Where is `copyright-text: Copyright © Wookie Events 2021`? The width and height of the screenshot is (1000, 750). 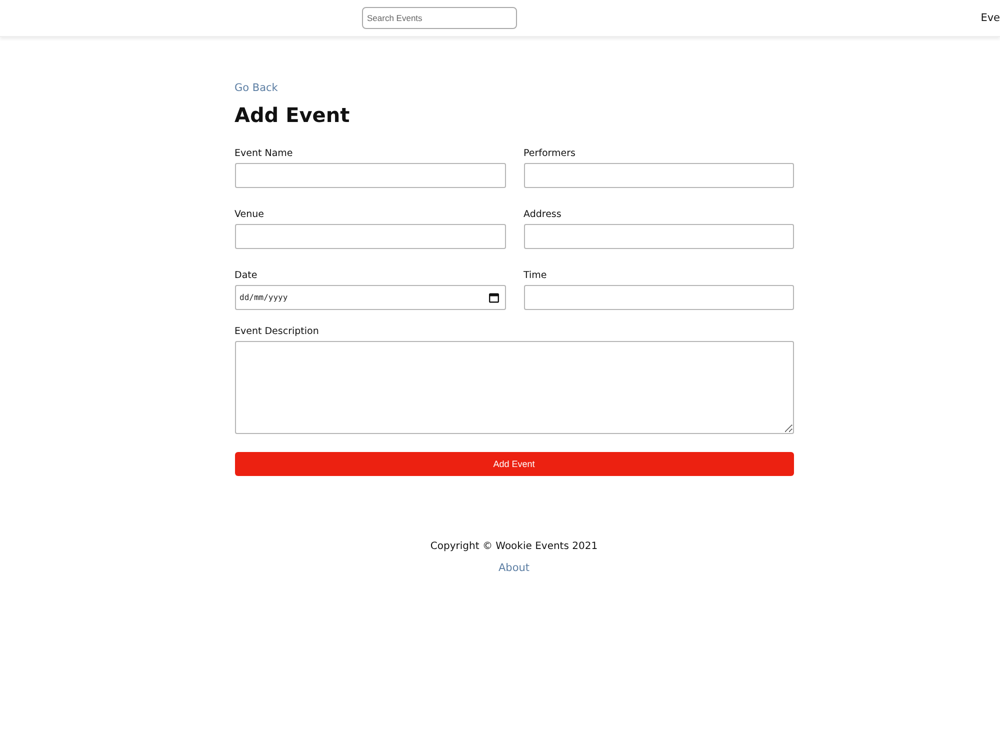 copyright-text: Copyright © Wookie Events 2021 is located at coordinates (514, 547).